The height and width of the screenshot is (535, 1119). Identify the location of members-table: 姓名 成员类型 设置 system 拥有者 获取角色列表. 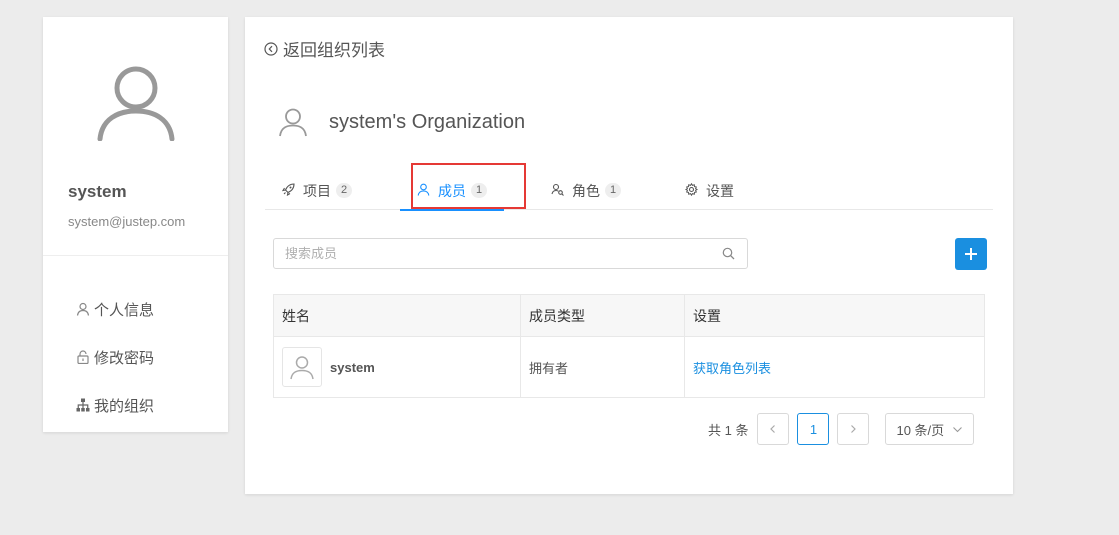
(629, 346).